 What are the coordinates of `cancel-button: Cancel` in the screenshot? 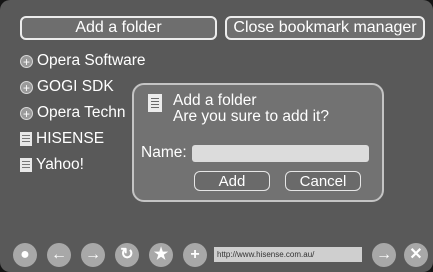 It's located at (323, 181).